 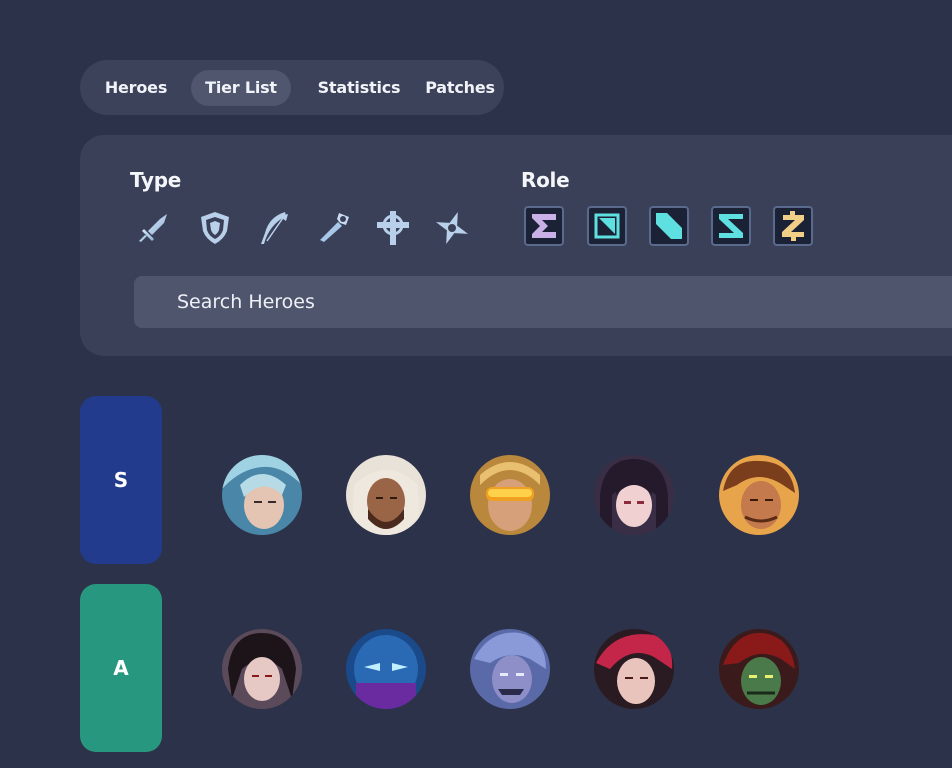 I want to click on role-s-icon, so click(x=731, y=226).